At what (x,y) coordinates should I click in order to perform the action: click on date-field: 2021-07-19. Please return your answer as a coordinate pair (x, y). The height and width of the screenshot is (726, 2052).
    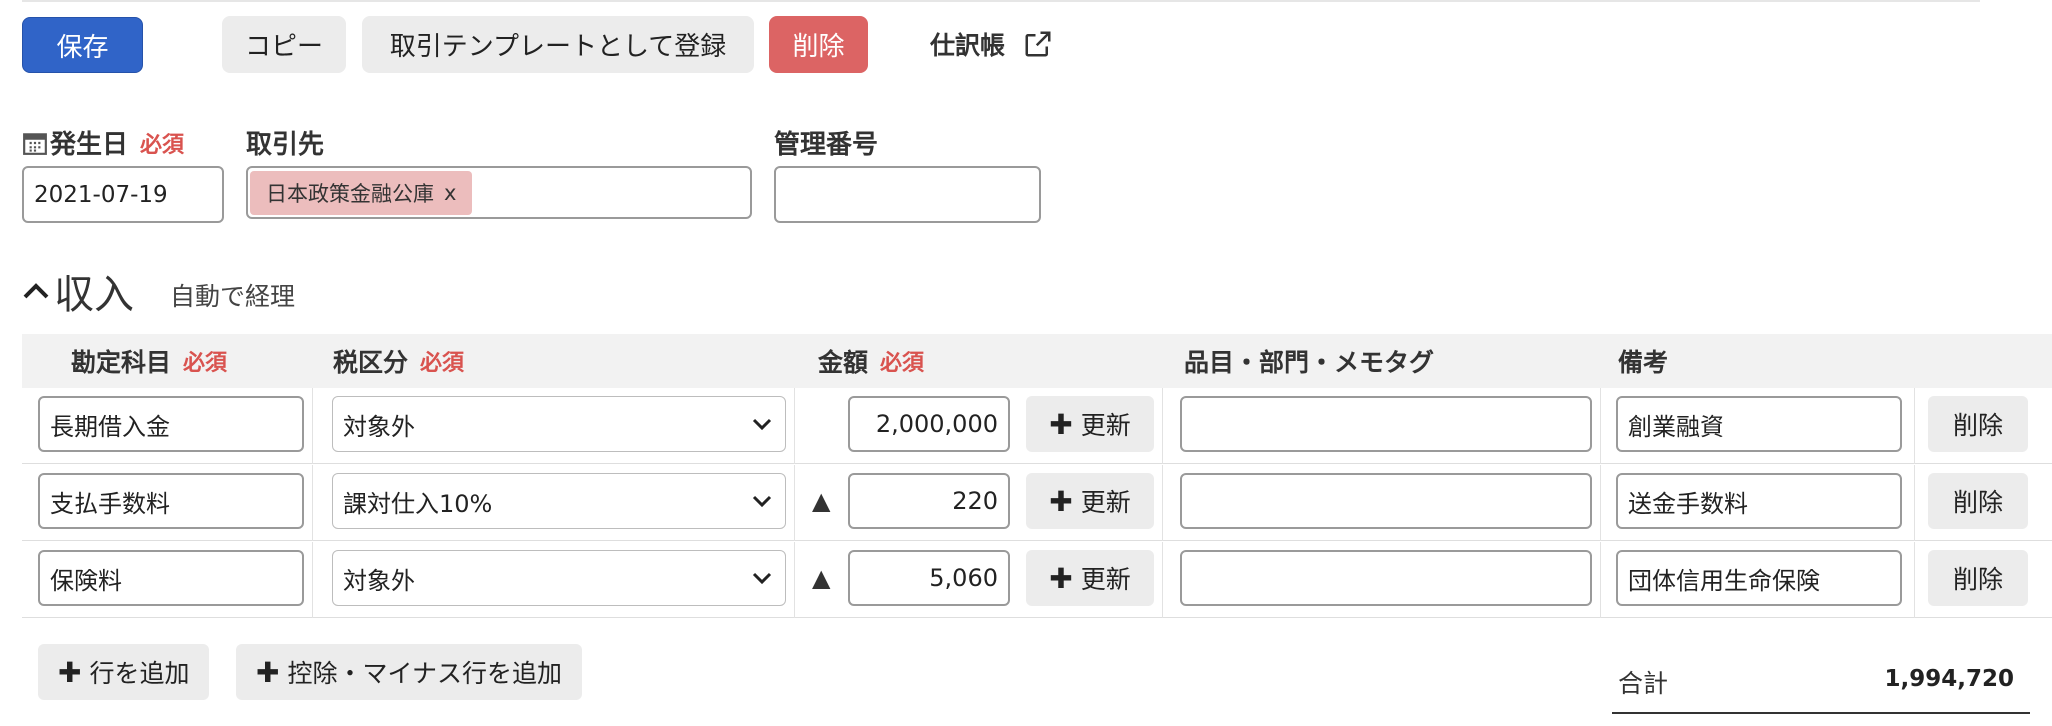
    Looking at the image, I should click on (123, 194).